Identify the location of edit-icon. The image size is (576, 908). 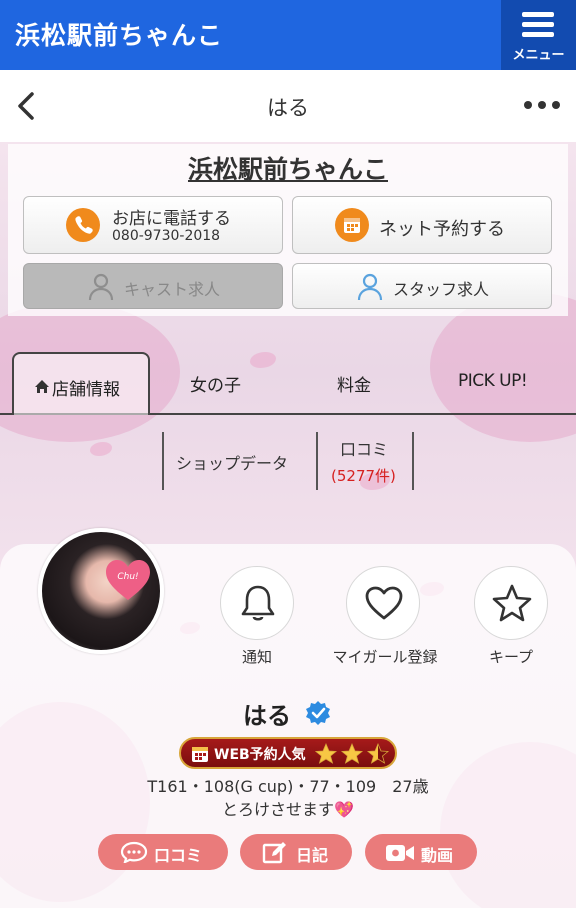
(274, 853).